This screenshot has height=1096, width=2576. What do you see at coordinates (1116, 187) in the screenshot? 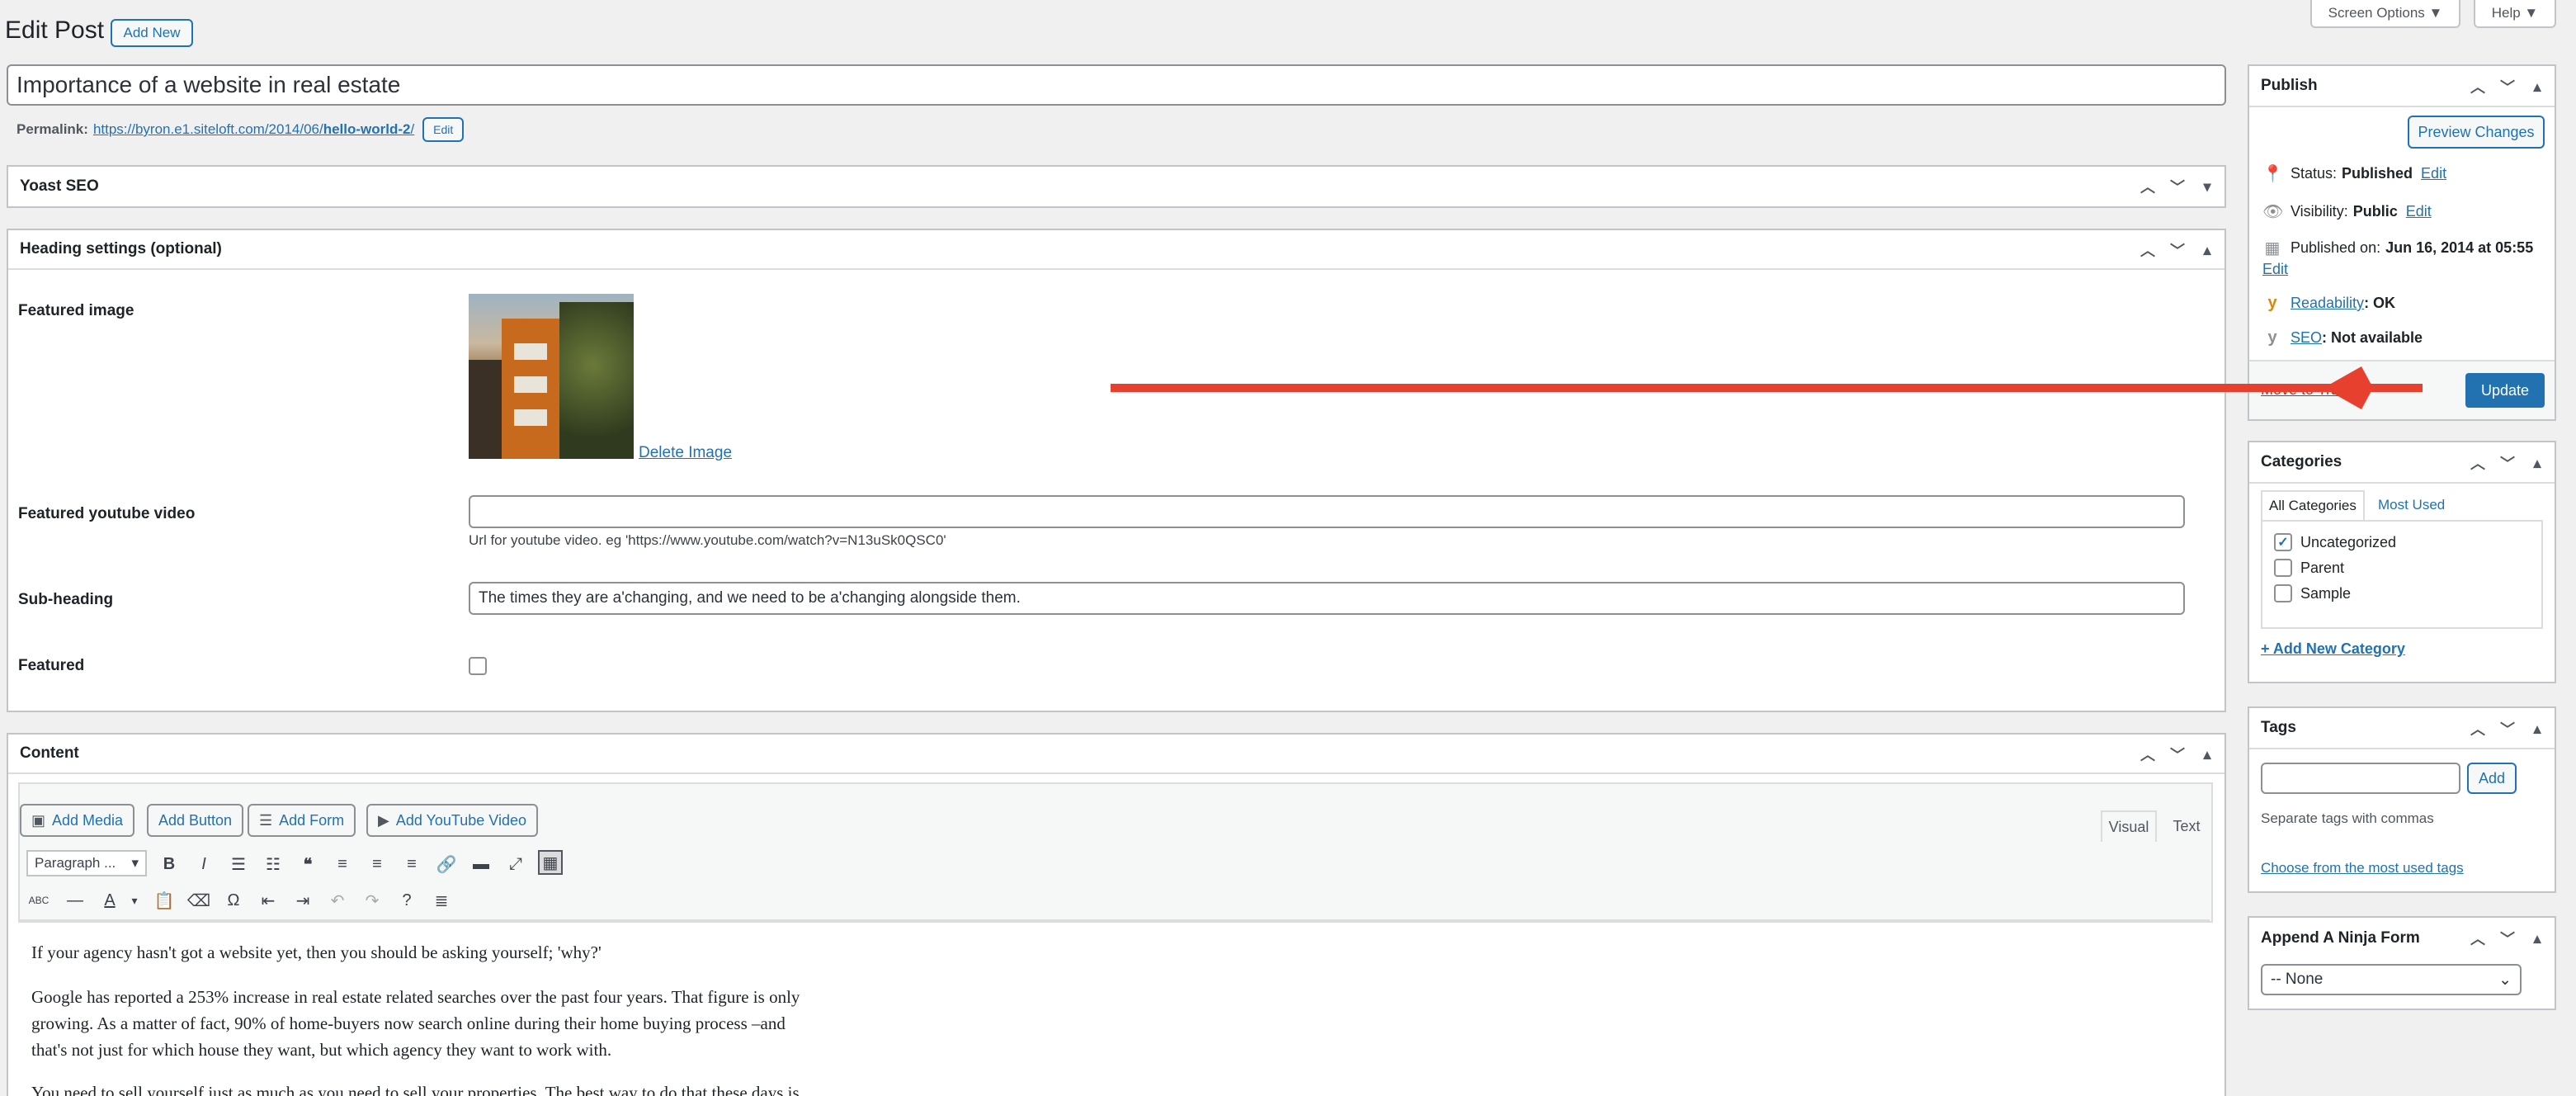
I see `yoast-seo-header: Yoast SEO ︿ ﹀ ▾` at bounding box center [1116, 187].